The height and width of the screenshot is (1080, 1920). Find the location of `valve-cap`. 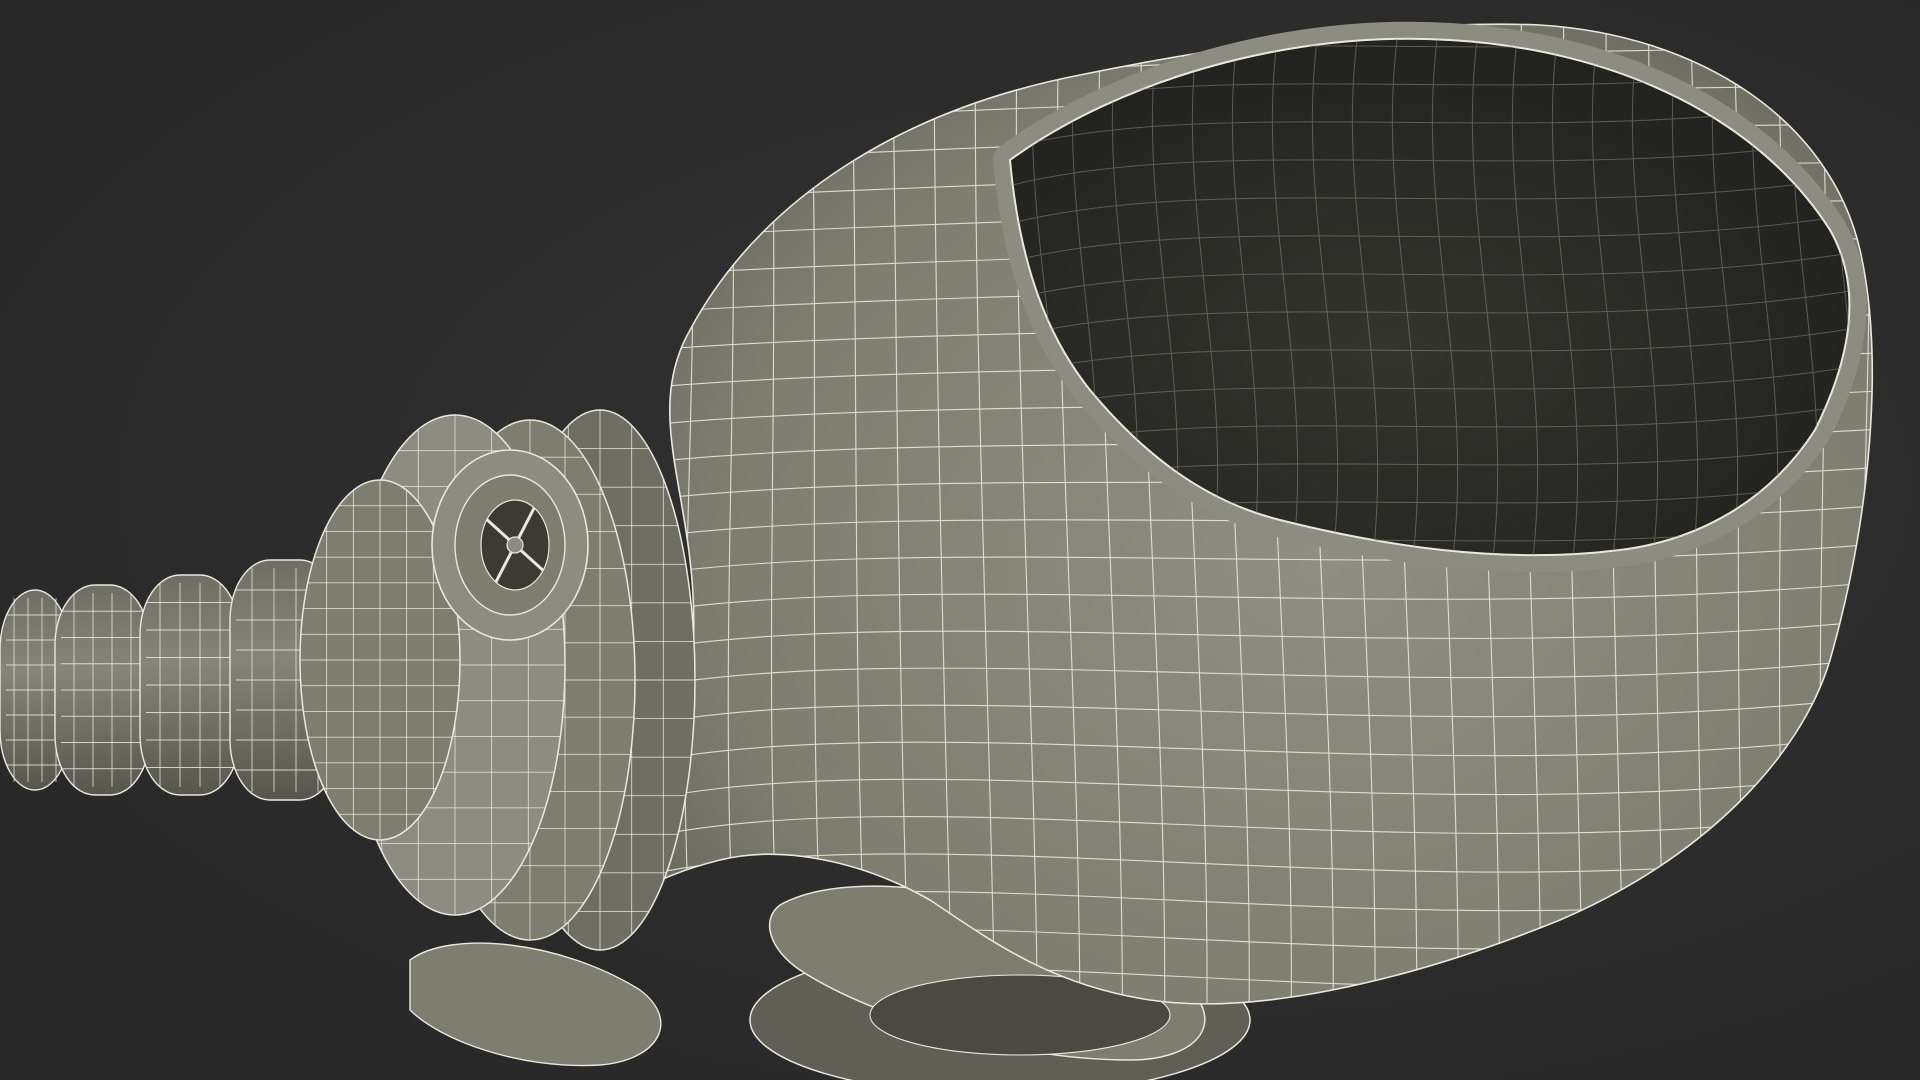

valve-cap is located at coordinates (510, 545).